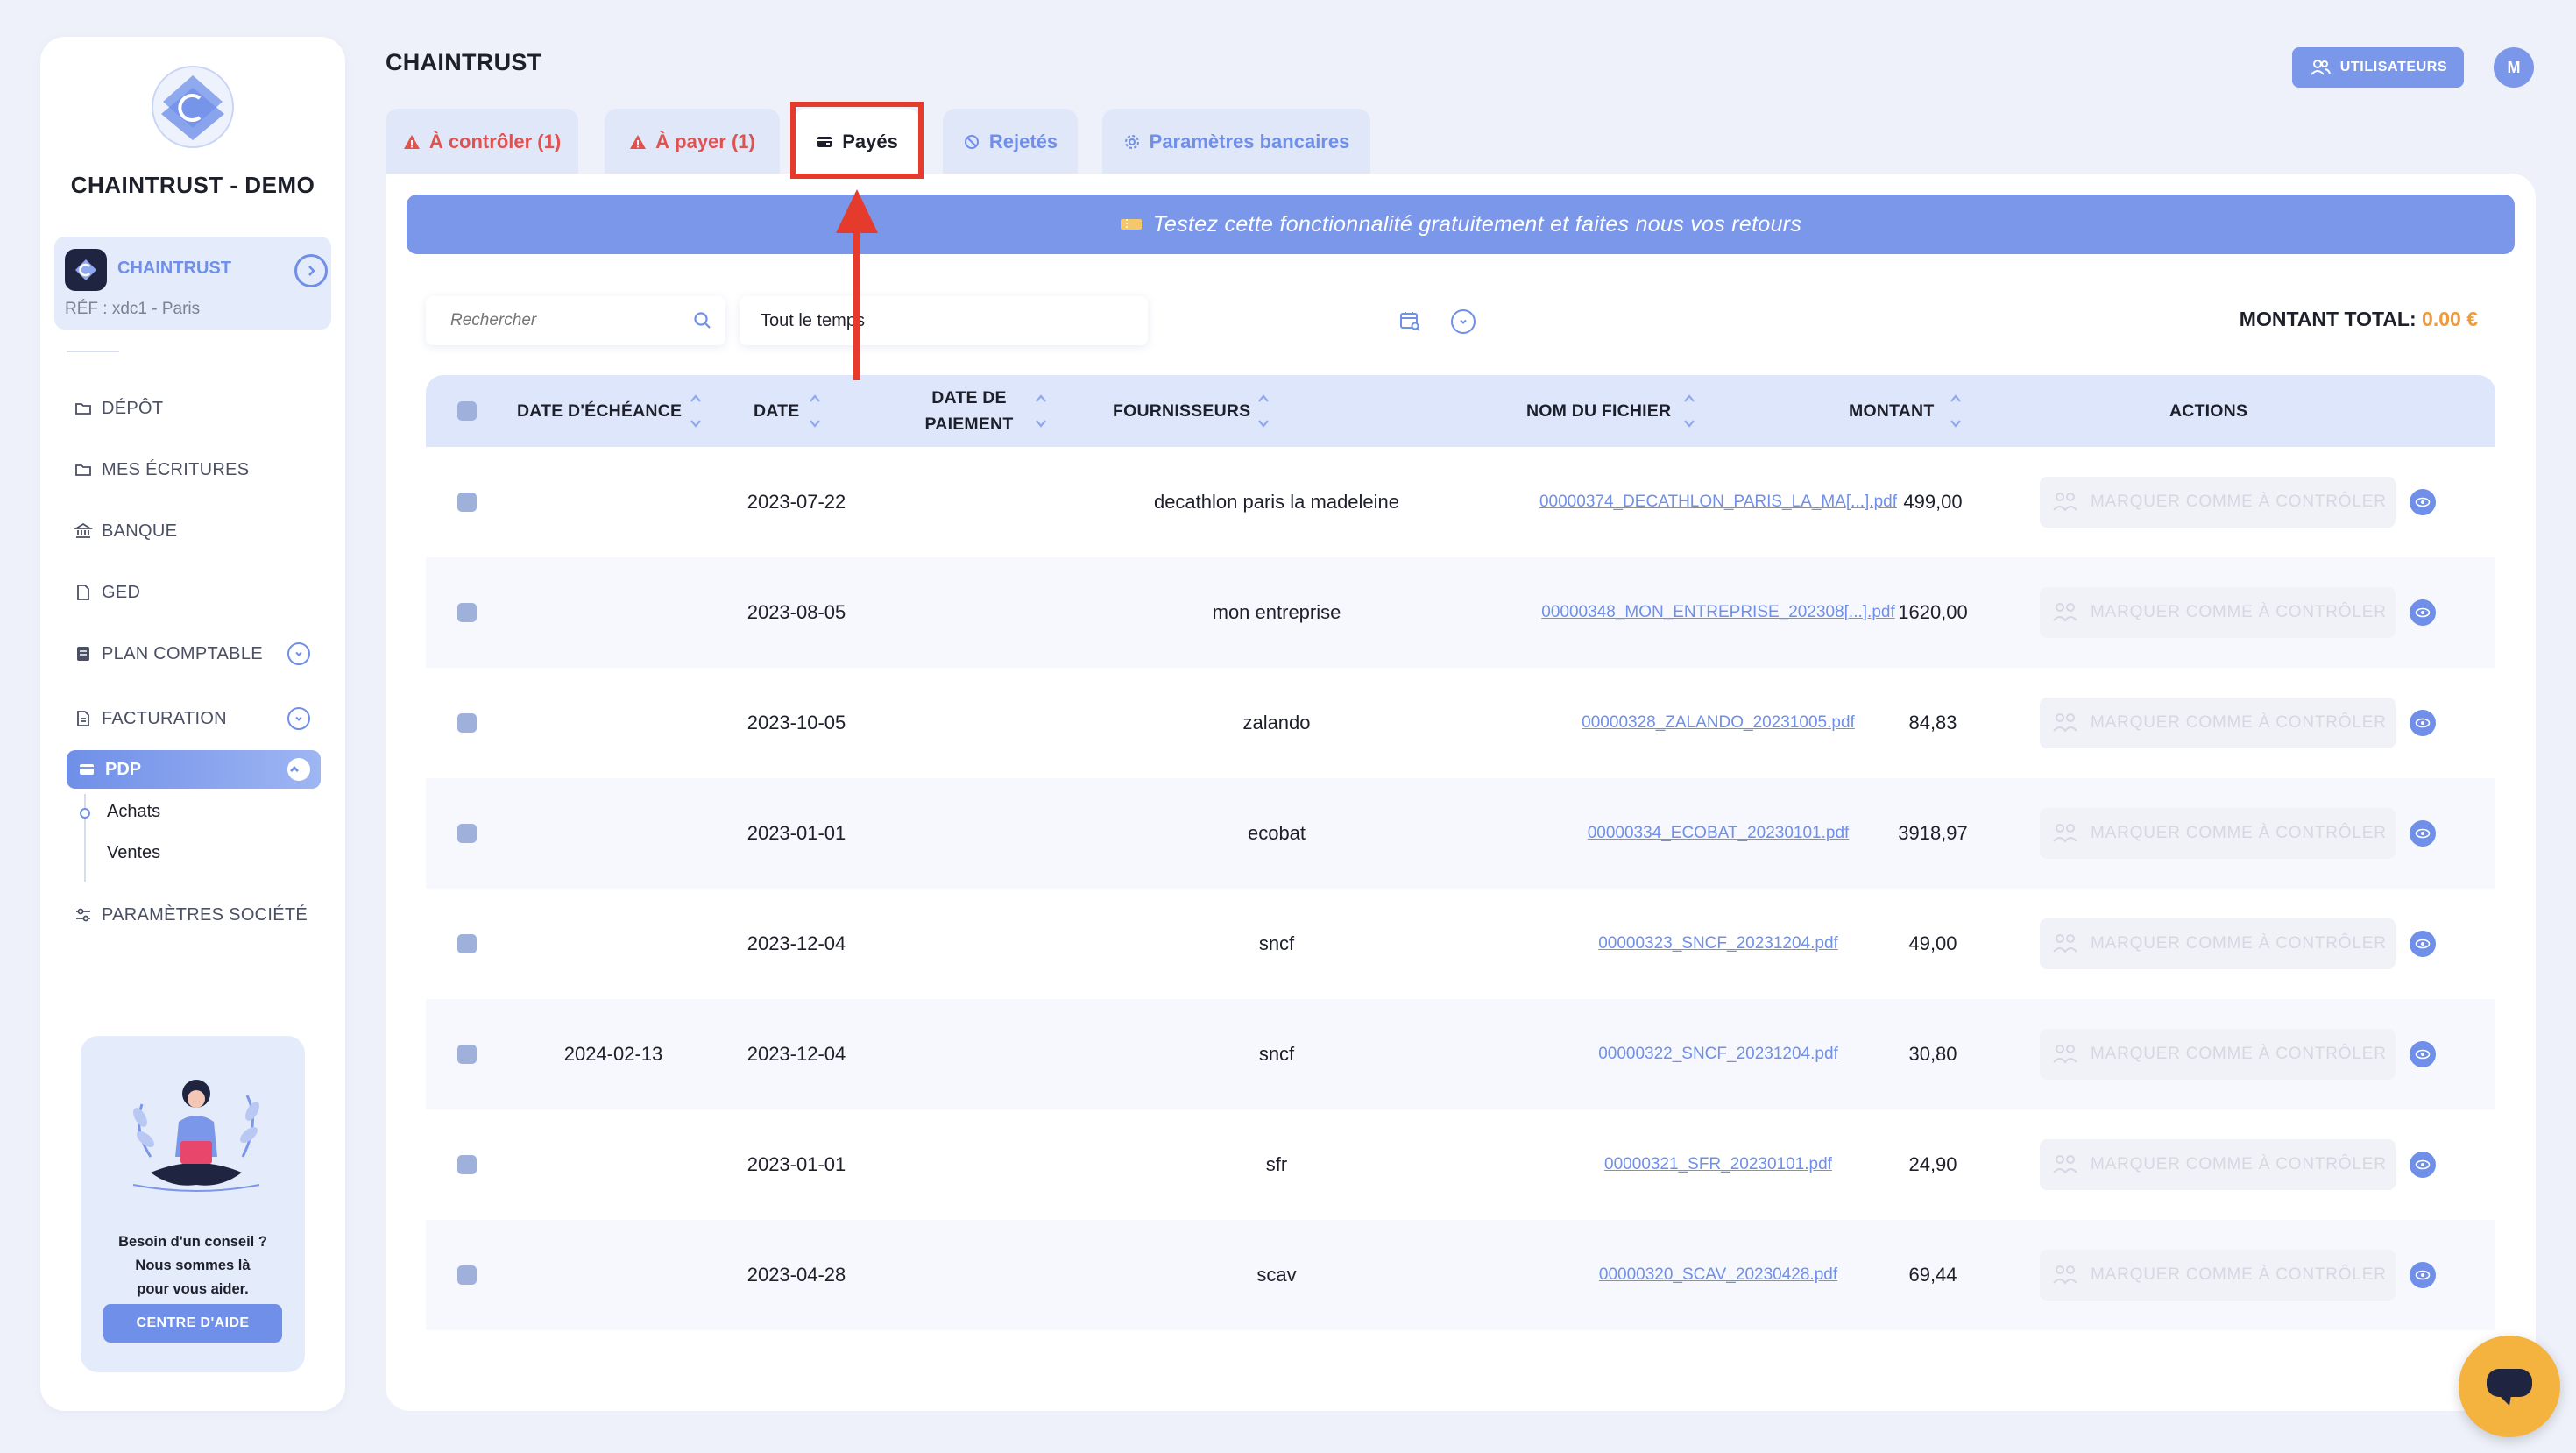 The image size is (2576, 1453). I want to click on chat-icon, so click(2509, 1387).